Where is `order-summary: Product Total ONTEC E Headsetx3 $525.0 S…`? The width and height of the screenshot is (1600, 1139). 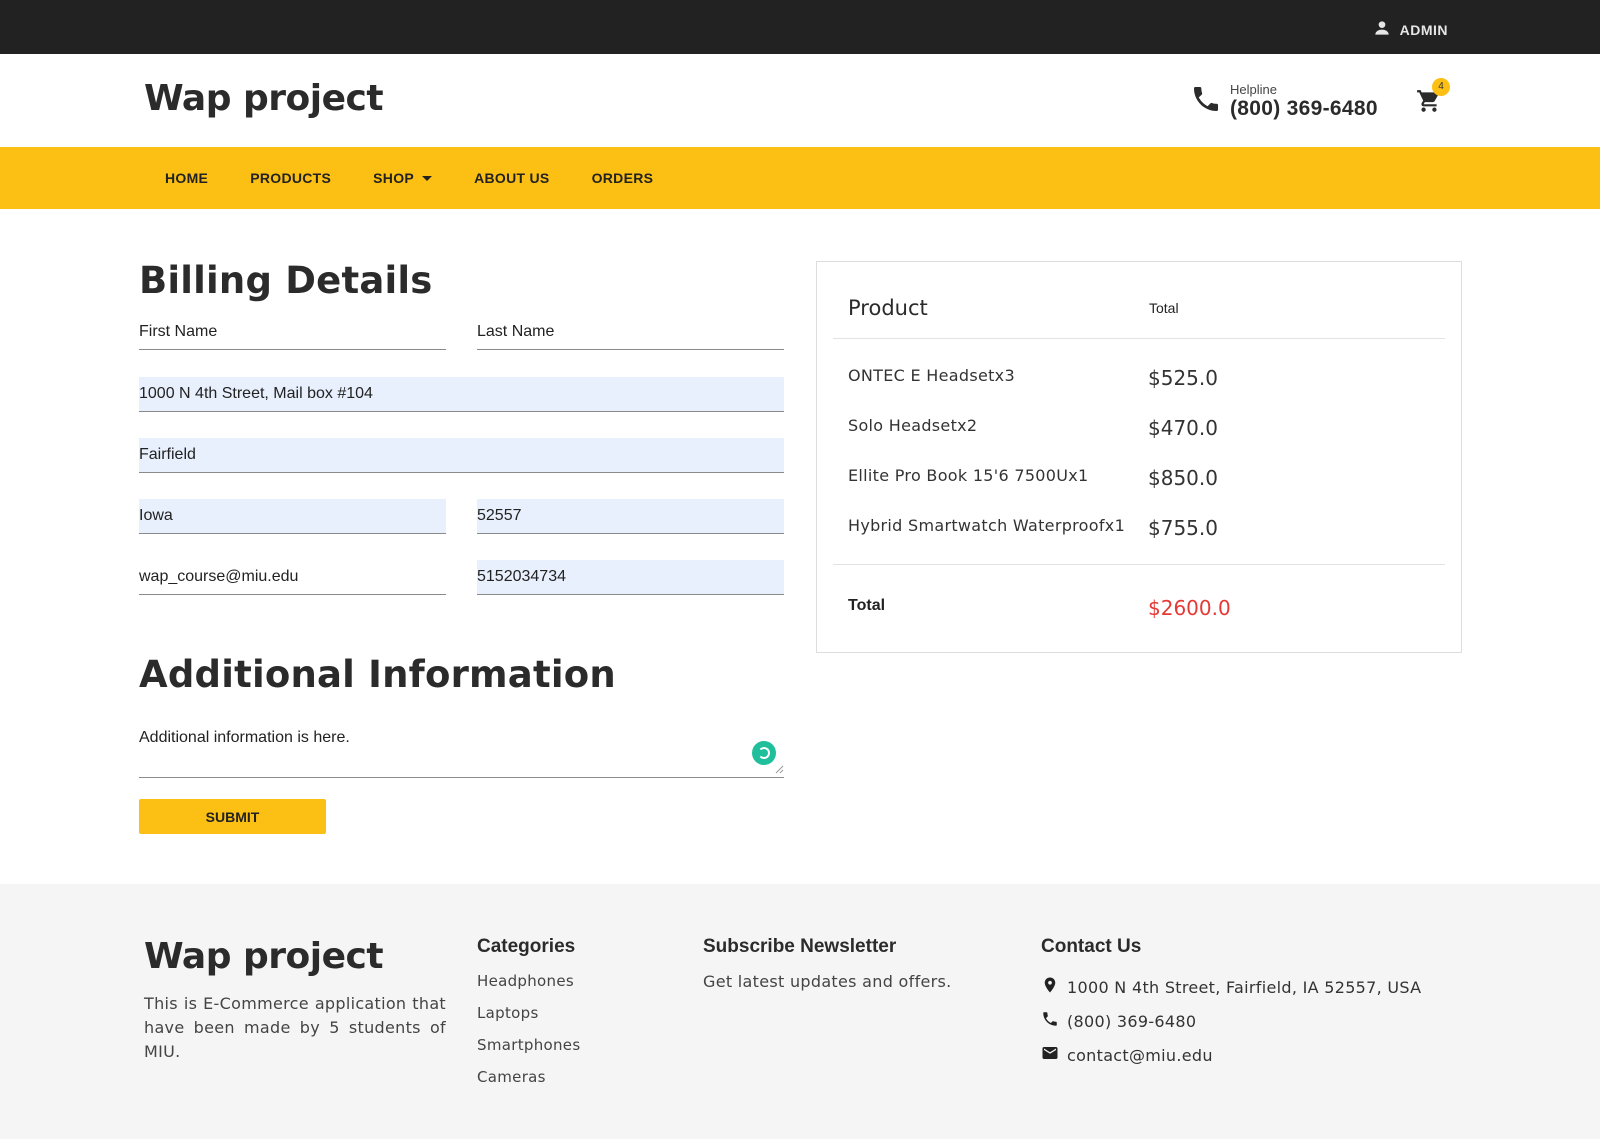 order-summary: Product Total ONTEC E Headsetx3 $525.0 S… is located at coordinates (1139, 457).